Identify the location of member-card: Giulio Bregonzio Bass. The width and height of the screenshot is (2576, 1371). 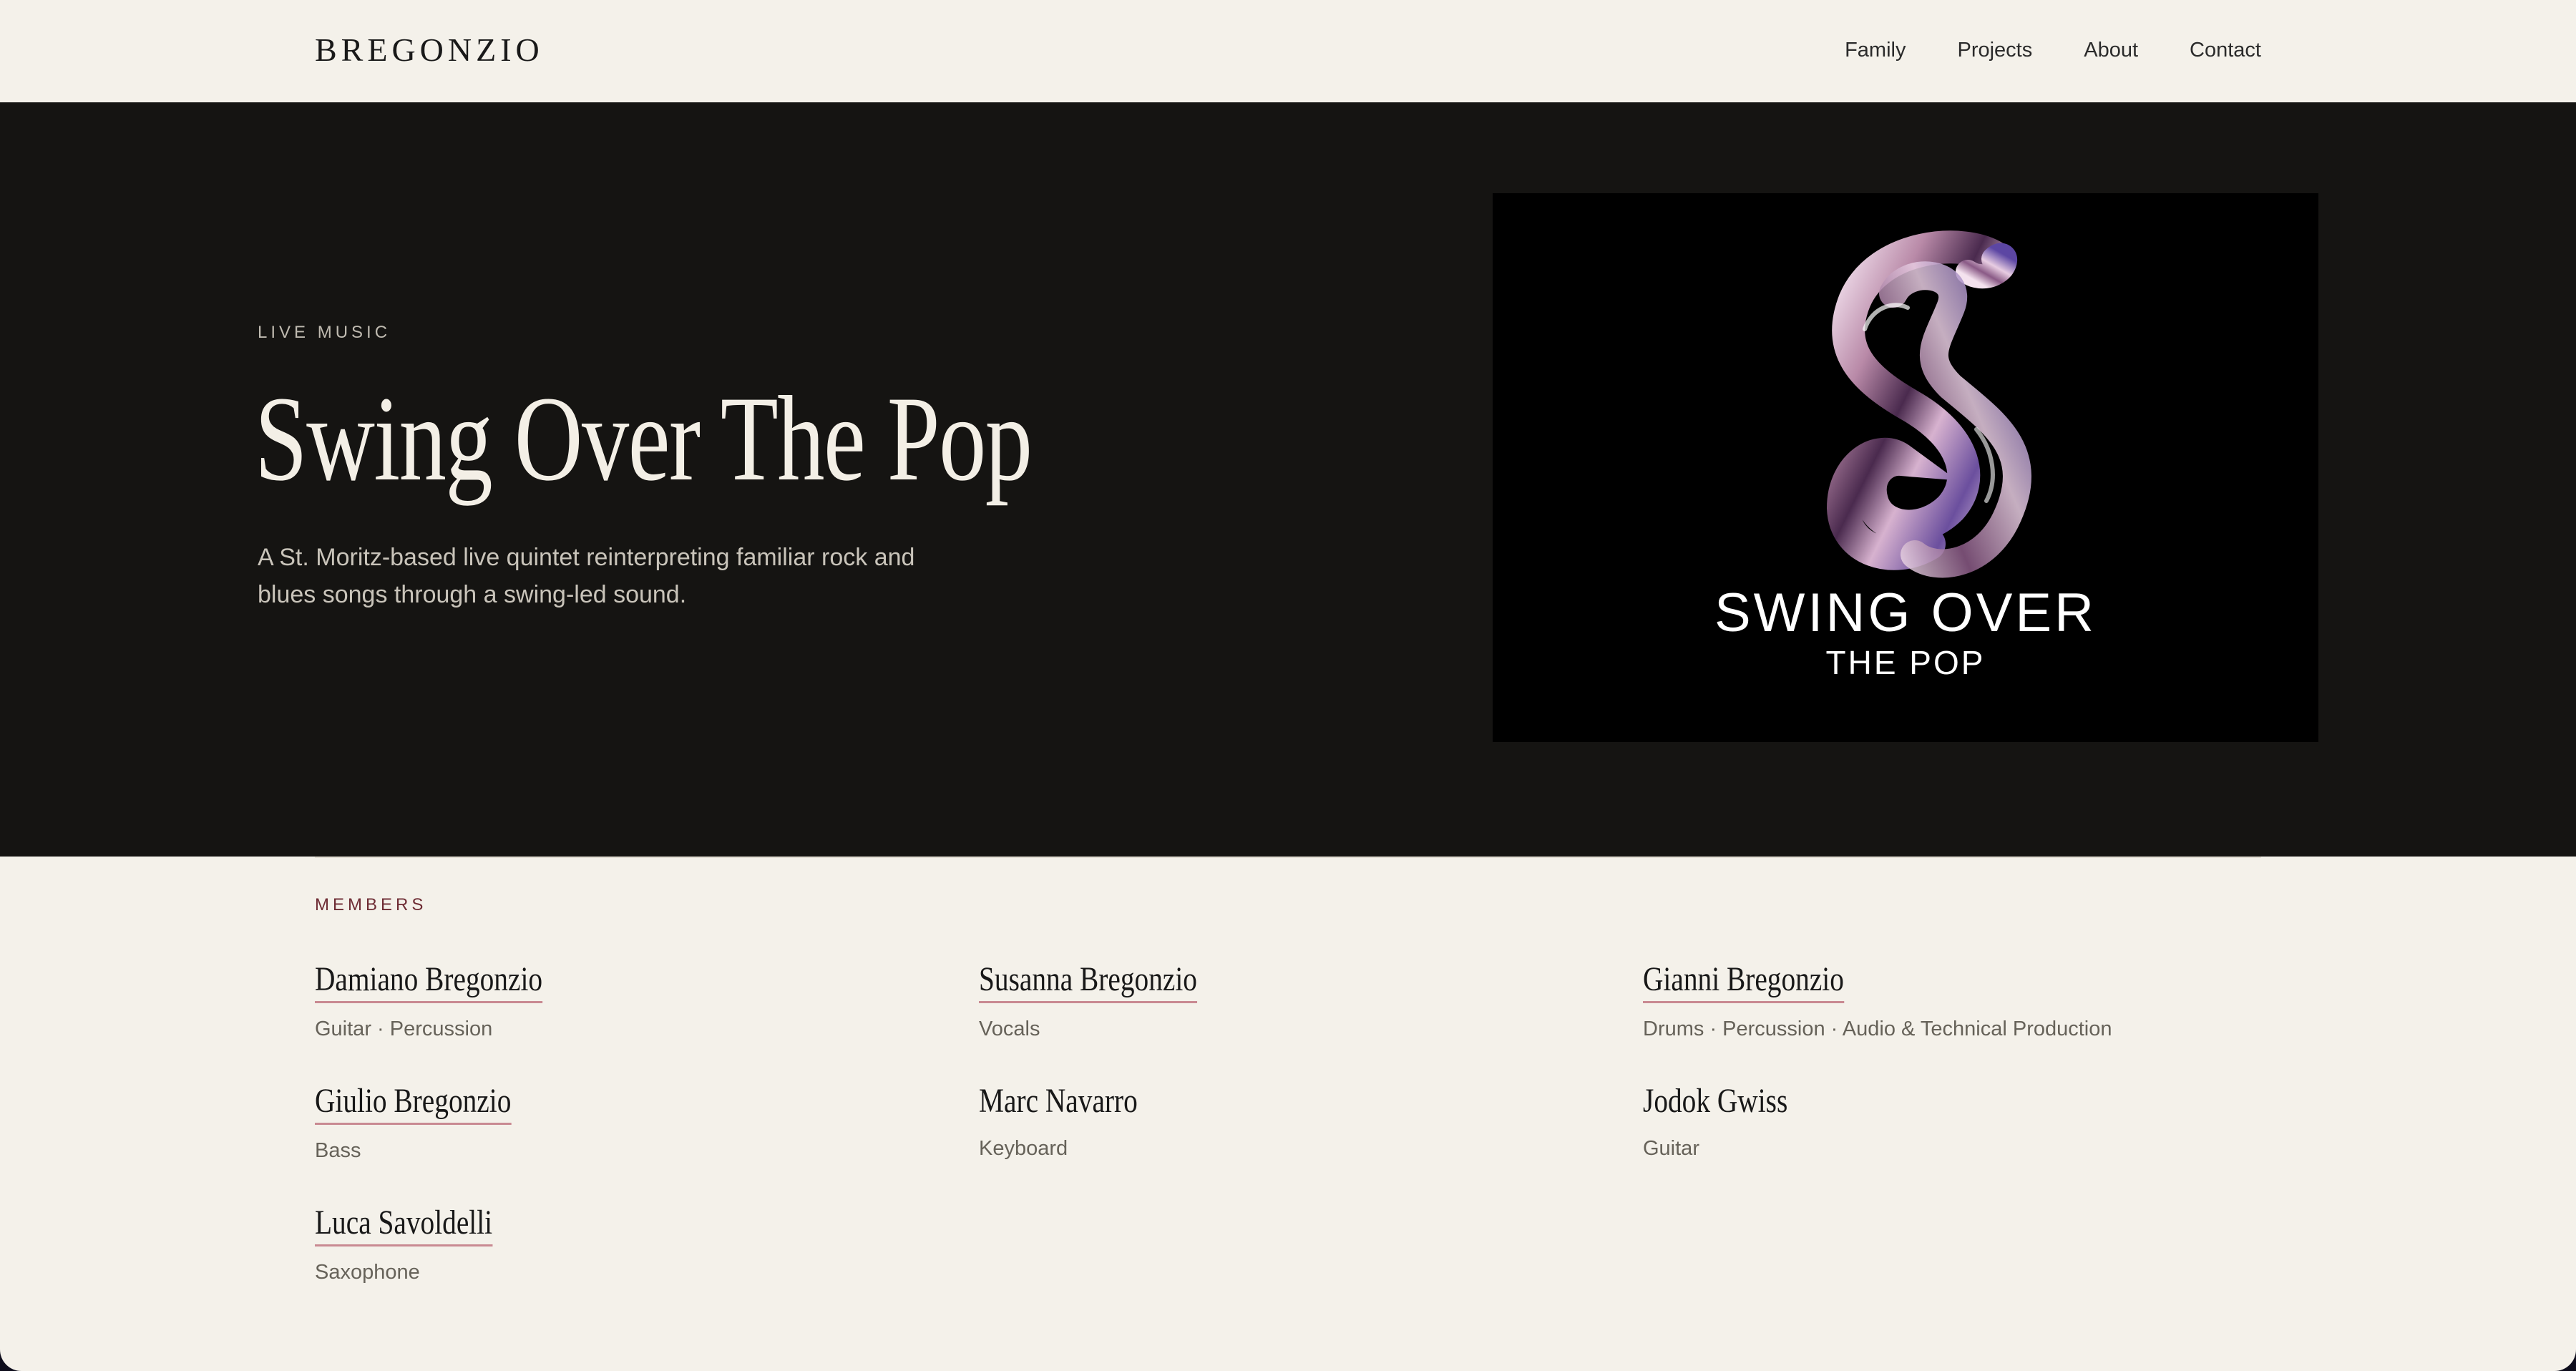
(435, 1122).